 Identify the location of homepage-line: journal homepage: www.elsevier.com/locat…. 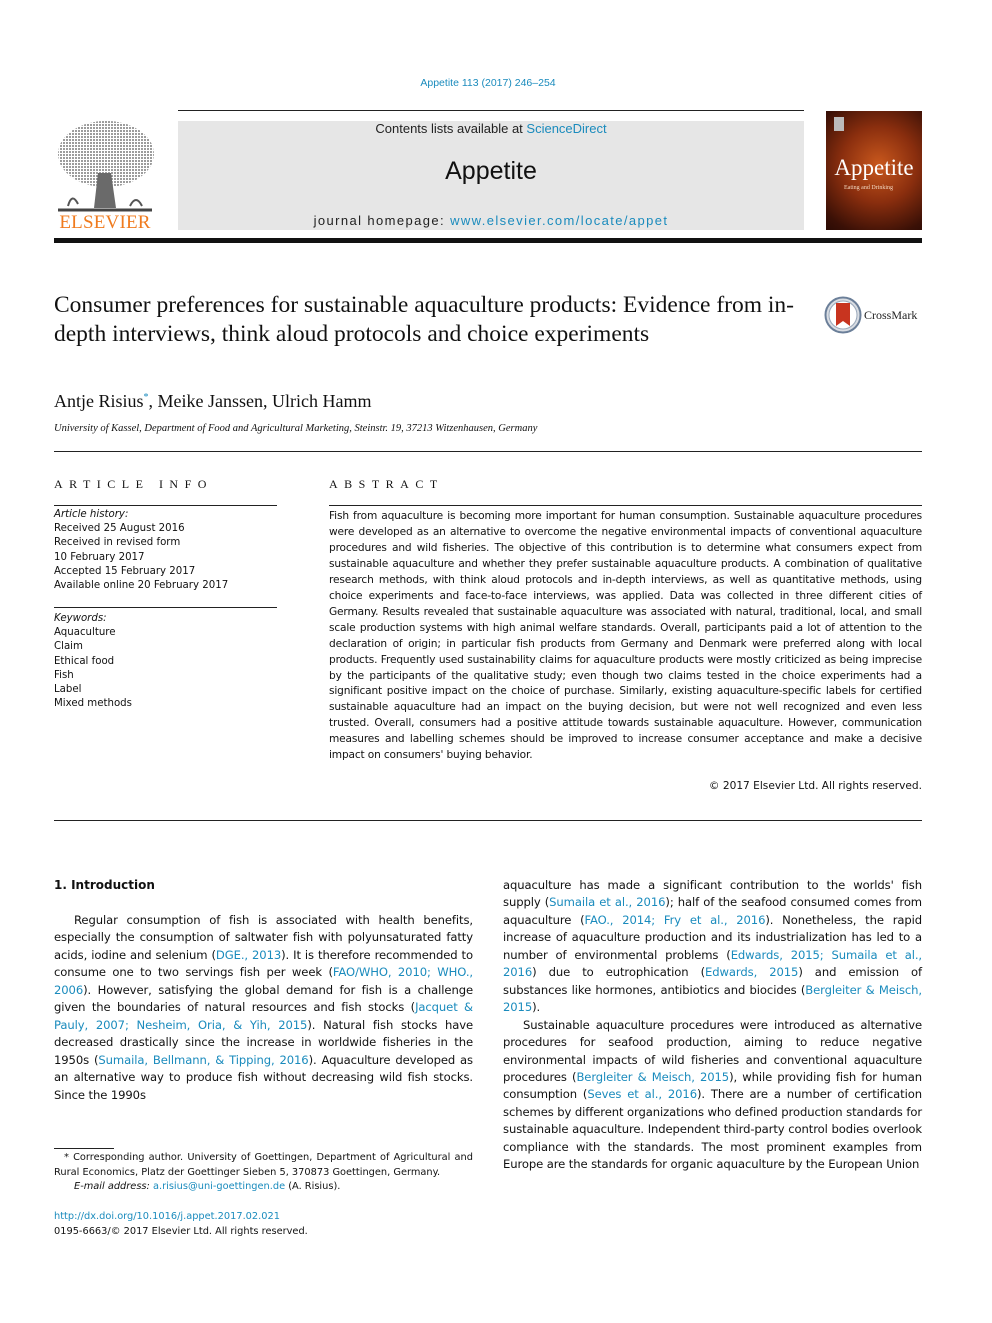
(491, 220).